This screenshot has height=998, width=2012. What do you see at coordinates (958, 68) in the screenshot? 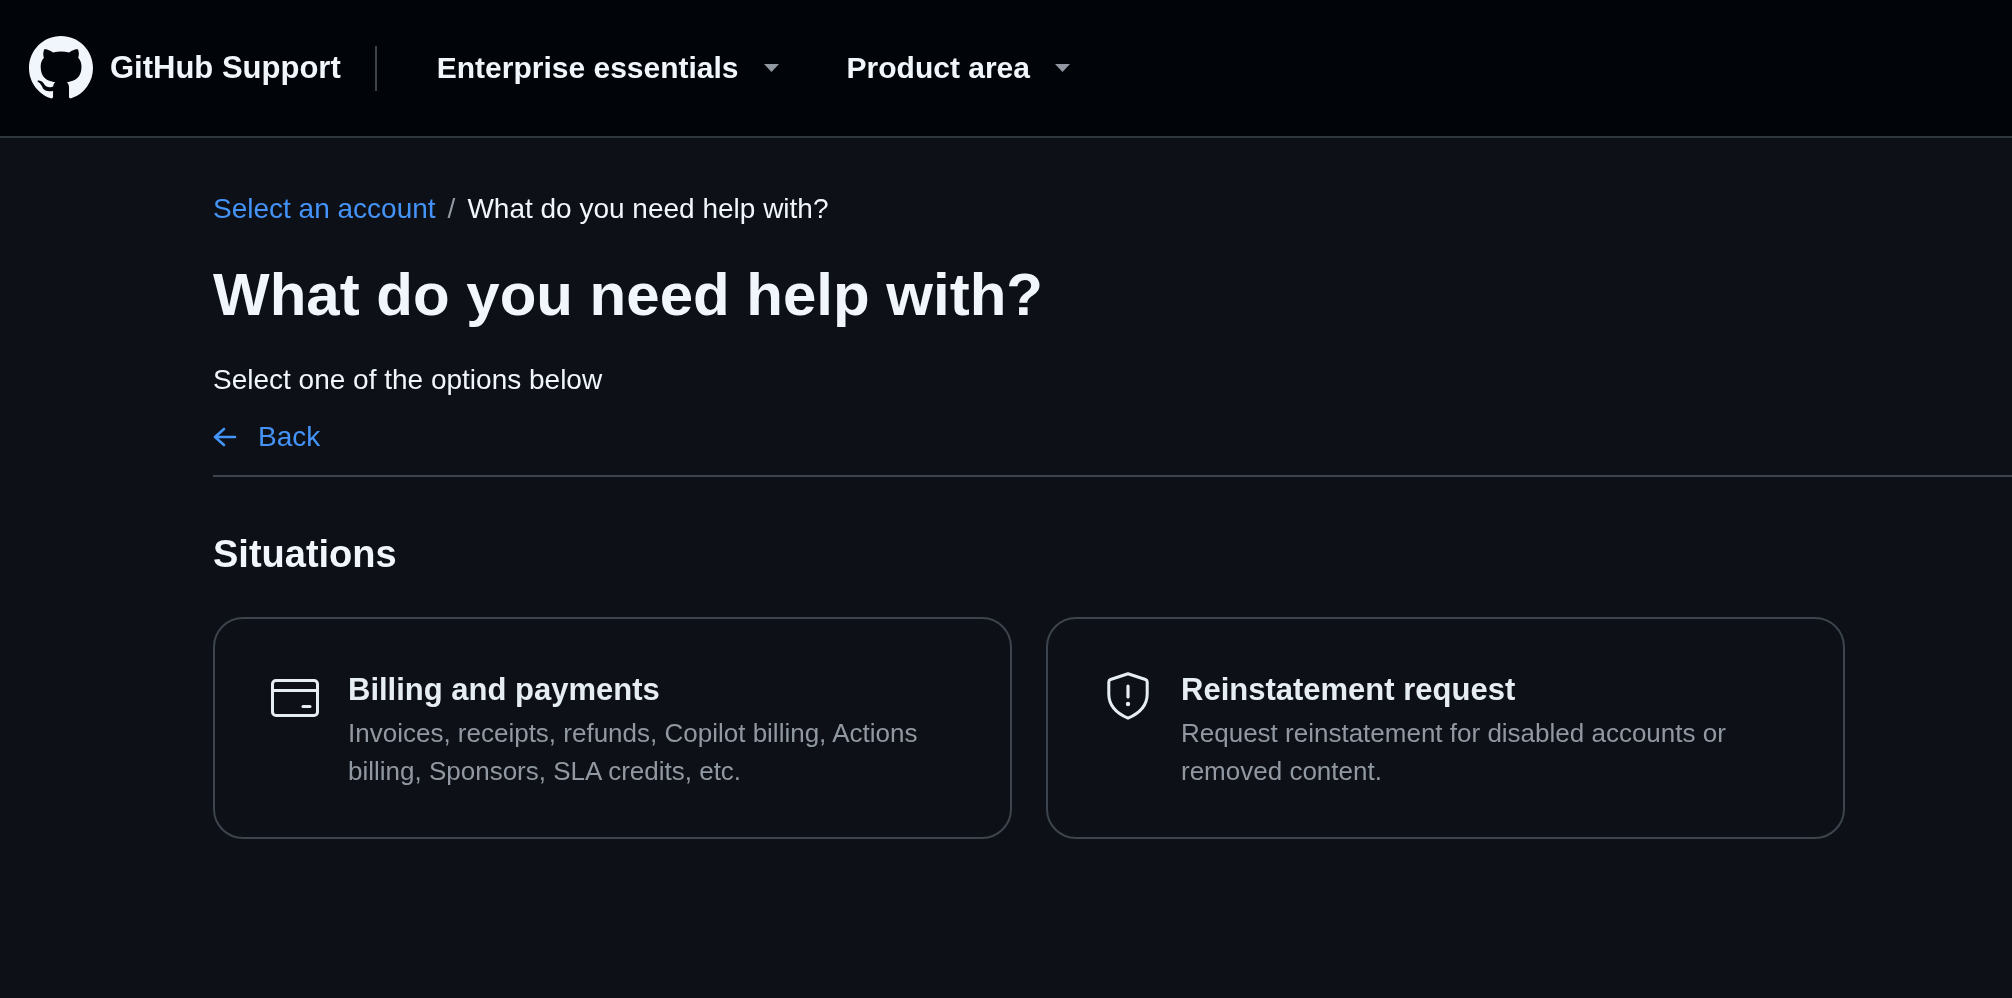
I see `dropdown-menu-button: Product area` at bounding box center [958, 68].